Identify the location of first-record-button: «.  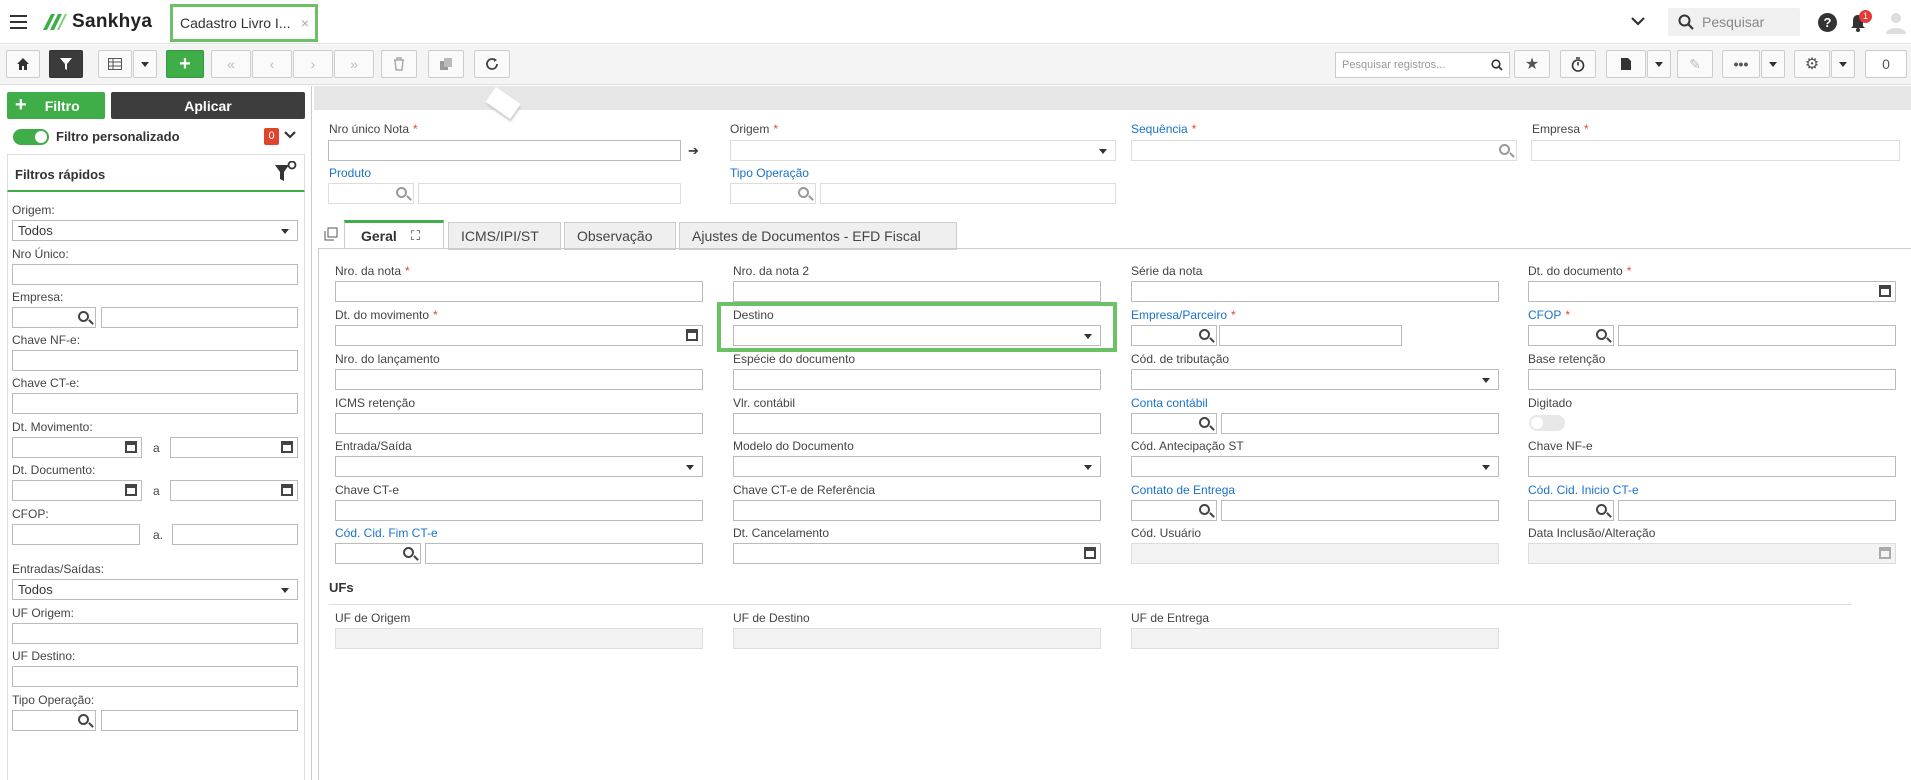
(231, 64).